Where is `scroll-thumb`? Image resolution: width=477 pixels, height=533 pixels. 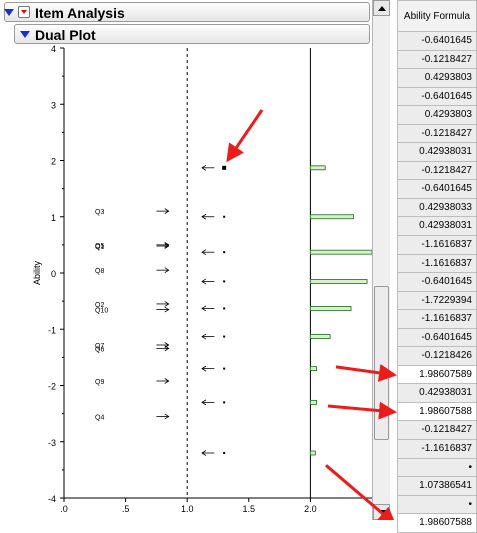 scroll-thumb is located at coordinates (381, 363).